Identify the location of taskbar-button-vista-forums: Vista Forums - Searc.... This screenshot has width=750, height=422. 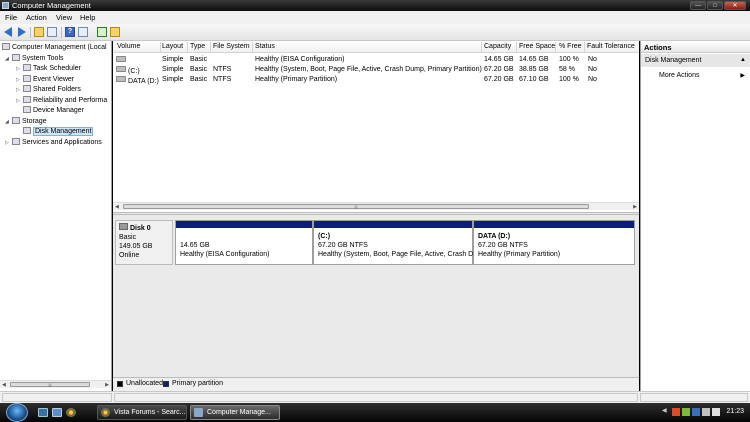
(142, 412).